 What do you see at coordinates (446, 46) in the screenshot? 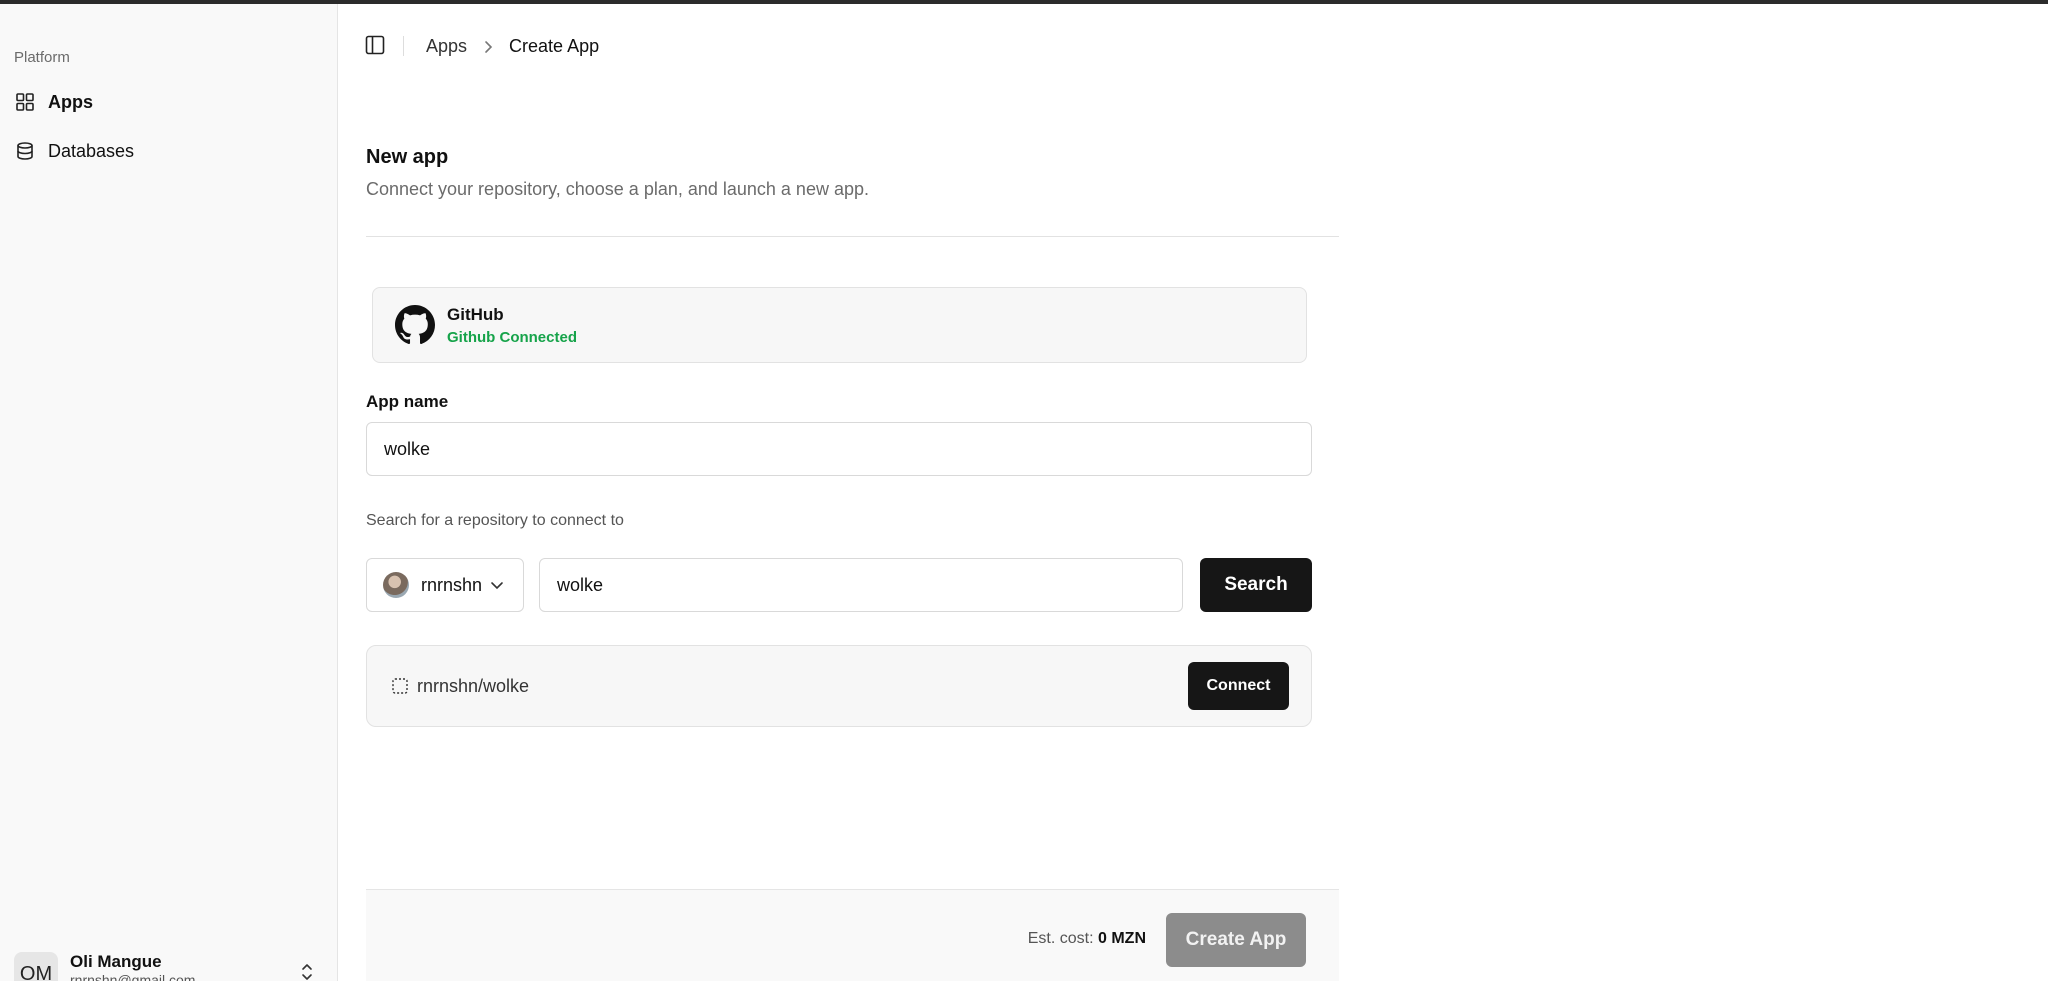
I see `breadcrumb-apps: Apps` at bounding box center [446, 46].